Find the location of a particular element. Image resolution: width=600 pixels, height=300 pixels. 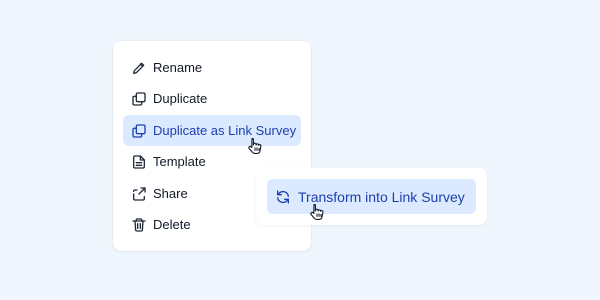

menu-item-label: Delete is located at coordinates (172, 224).